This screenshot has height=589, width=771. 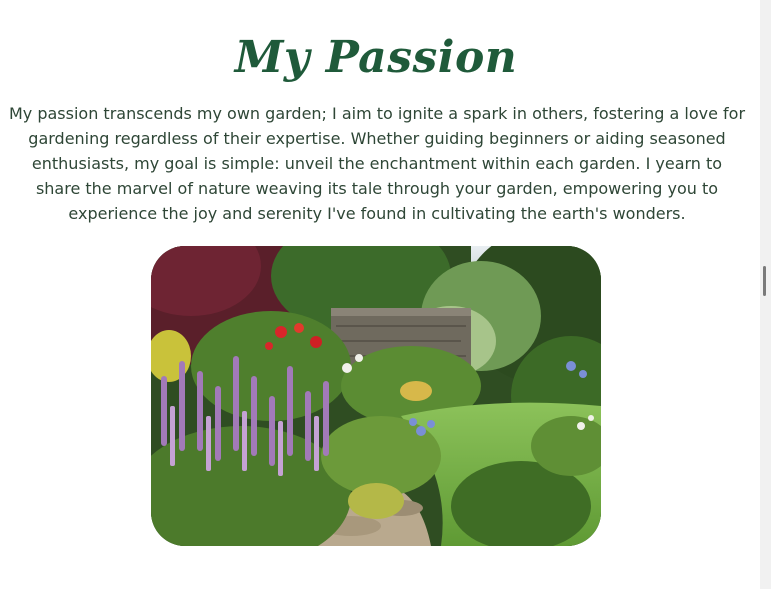 I want to click on scrollbar-thumb, so click(x=764, y=281).